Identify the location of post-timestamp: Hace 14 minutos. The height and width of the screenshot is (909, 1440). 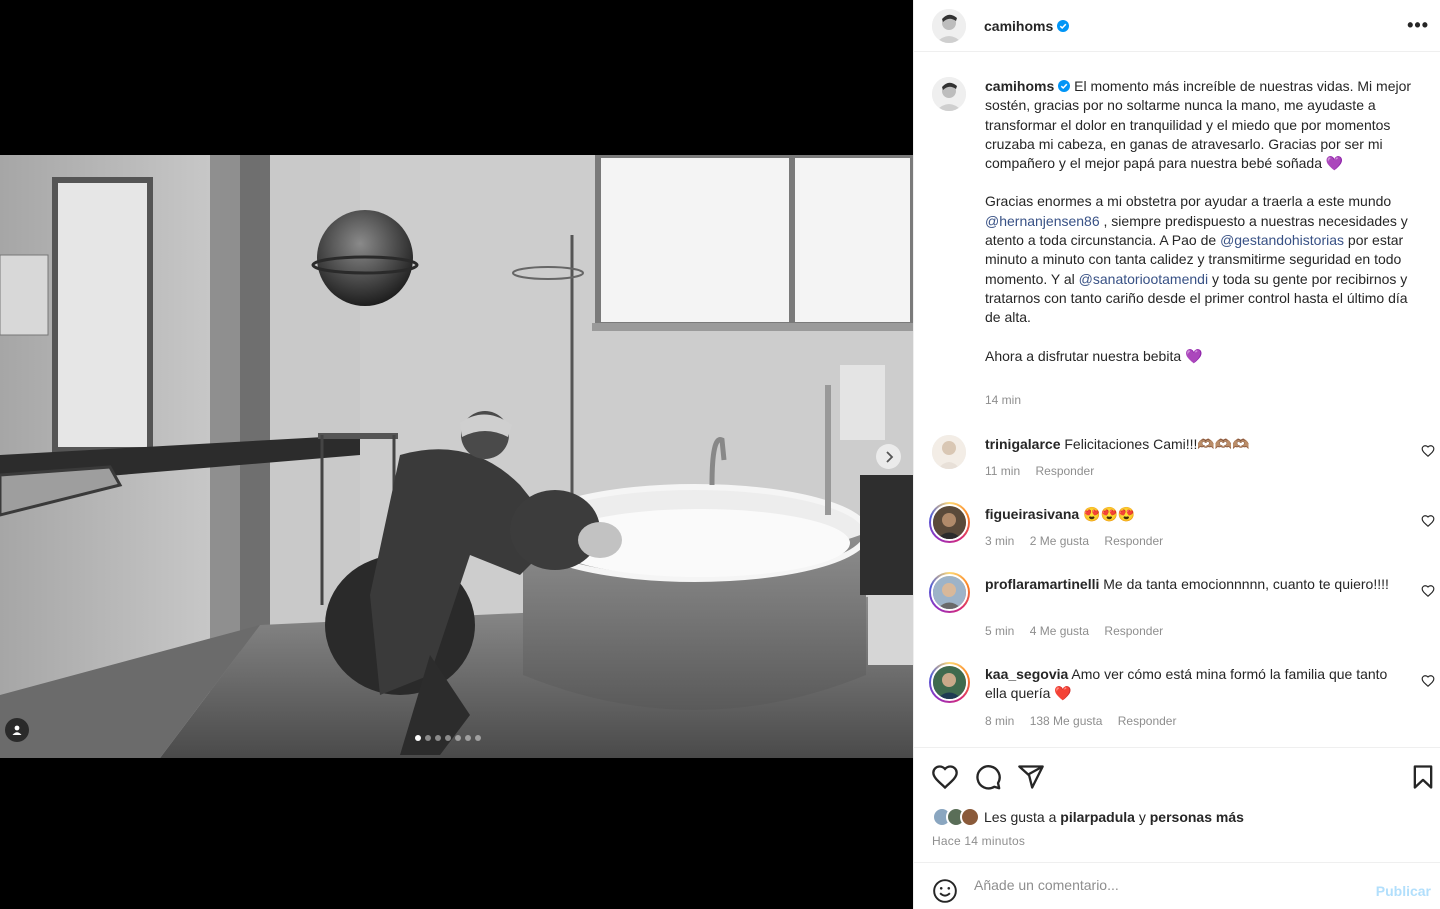
(978, 841).